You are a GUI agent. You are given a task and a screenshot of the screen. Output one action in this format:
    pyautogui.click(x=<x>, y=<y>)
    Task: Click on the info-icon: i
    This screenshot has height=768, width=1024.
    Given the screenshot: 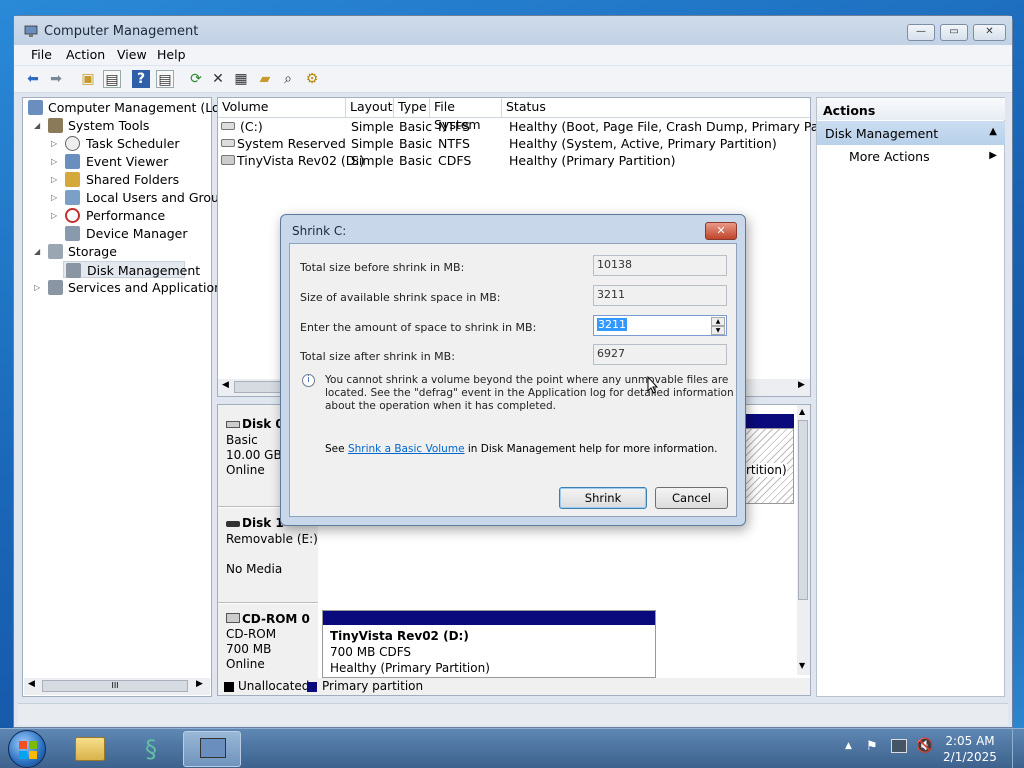 What is the action you would take?
    pyautogui.click(x=308, y=380)
    